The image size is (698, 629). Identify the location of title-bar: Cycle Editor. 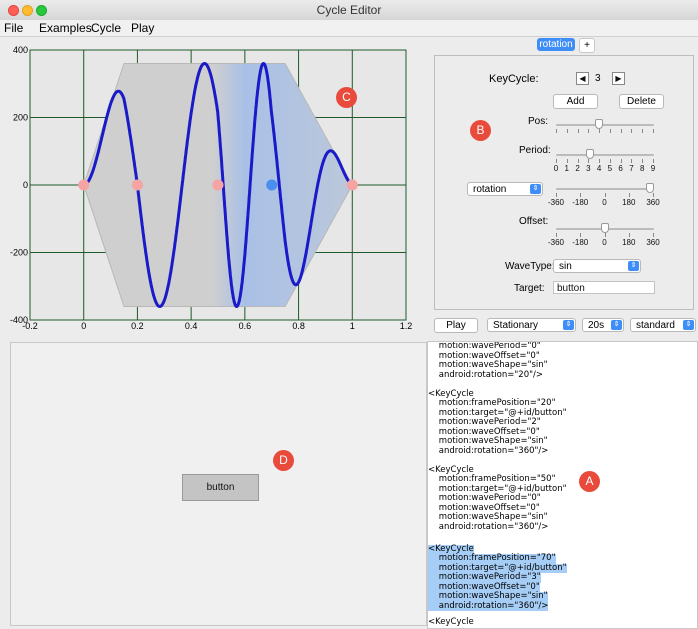
(349, 10).